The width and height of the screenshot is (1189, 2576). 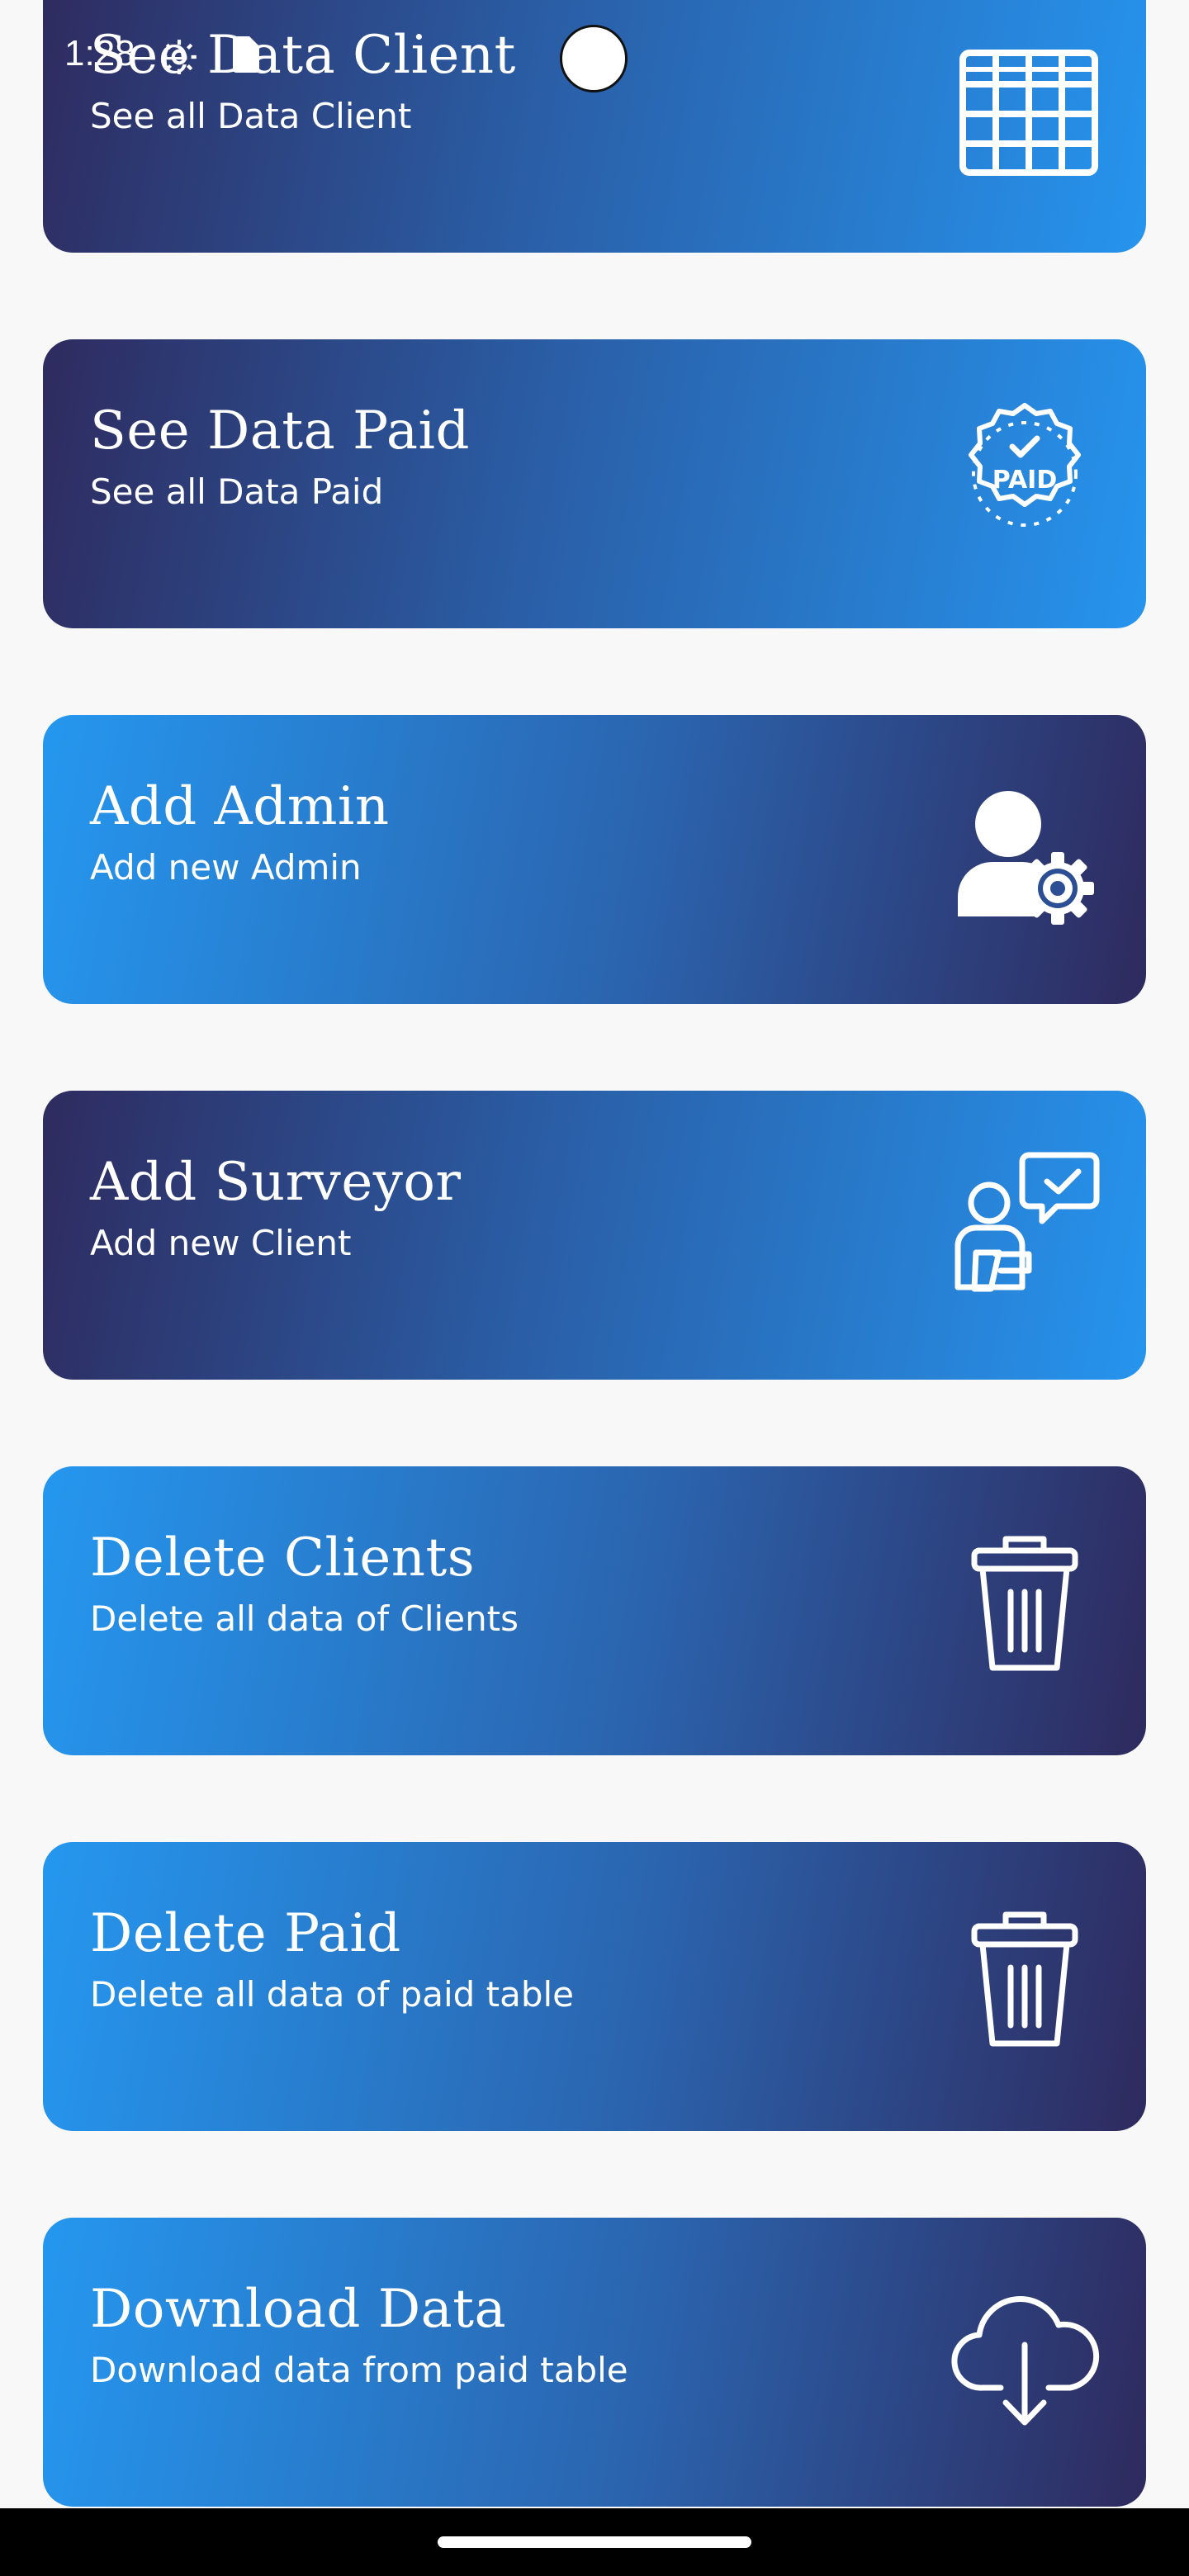 I want to click on table-icon, so click(x=1024, y=98).